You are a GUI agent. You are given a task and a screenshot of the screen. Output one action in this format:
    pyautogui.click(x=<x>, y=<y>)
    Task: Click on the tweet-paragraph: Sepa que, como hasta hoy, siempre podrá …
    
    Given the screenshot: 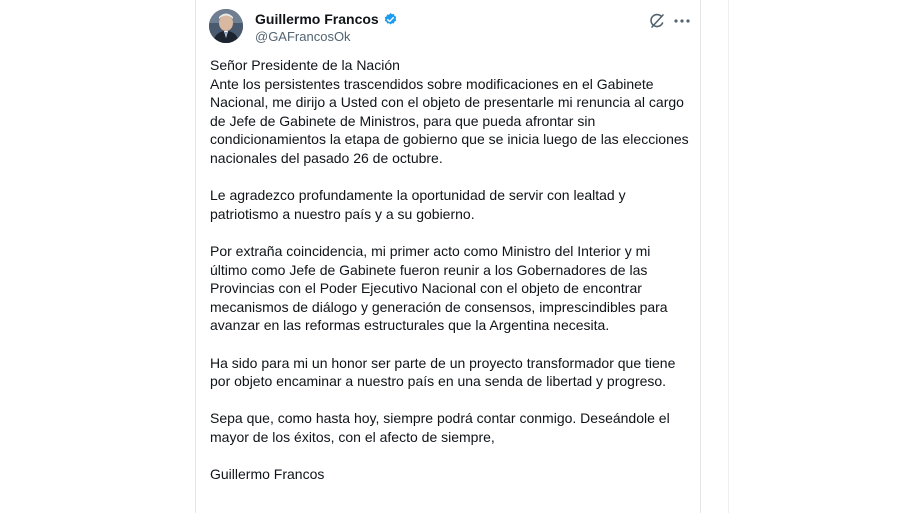 What is the action you would take?
    pyautogui.click(x=440, y=427)
    